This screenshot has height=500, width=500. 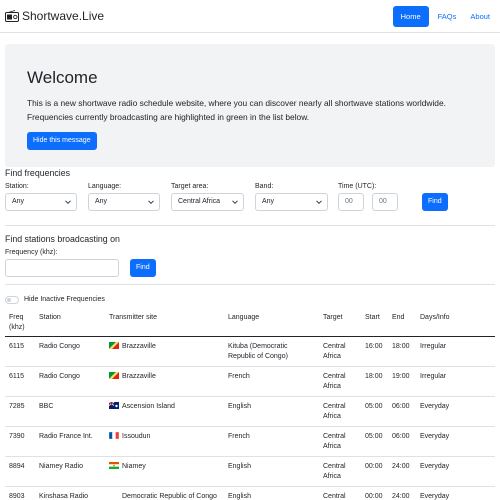 What do you see at coordinates (9, 300) in the screenshot?
I see `toggle-knob` at bounding box center [9, 300].